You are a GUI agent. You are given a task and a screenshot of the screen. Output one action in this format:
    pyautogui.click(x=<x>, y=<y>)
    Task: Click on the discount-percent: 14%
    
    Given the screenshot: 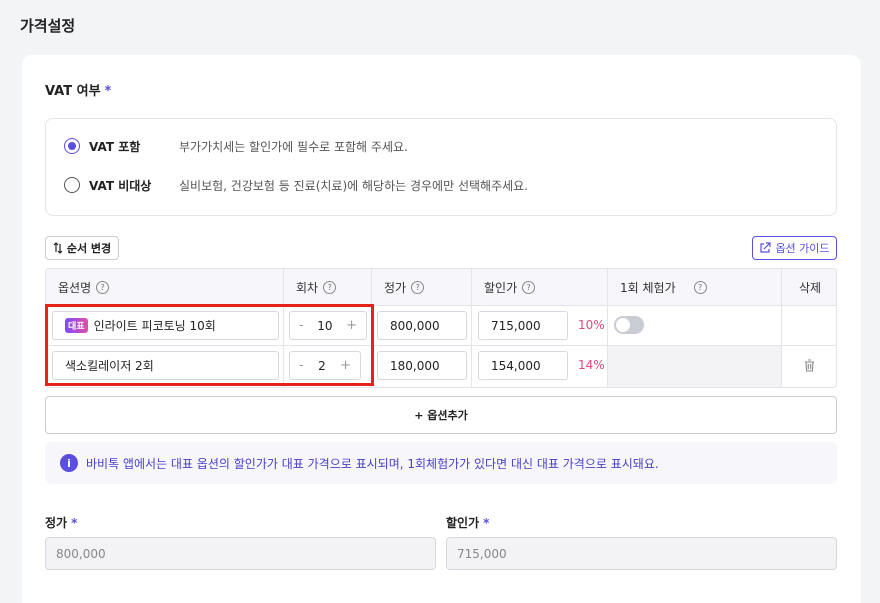 What is the action you would take?
    pyautogui.click(x=591, y=365)
    